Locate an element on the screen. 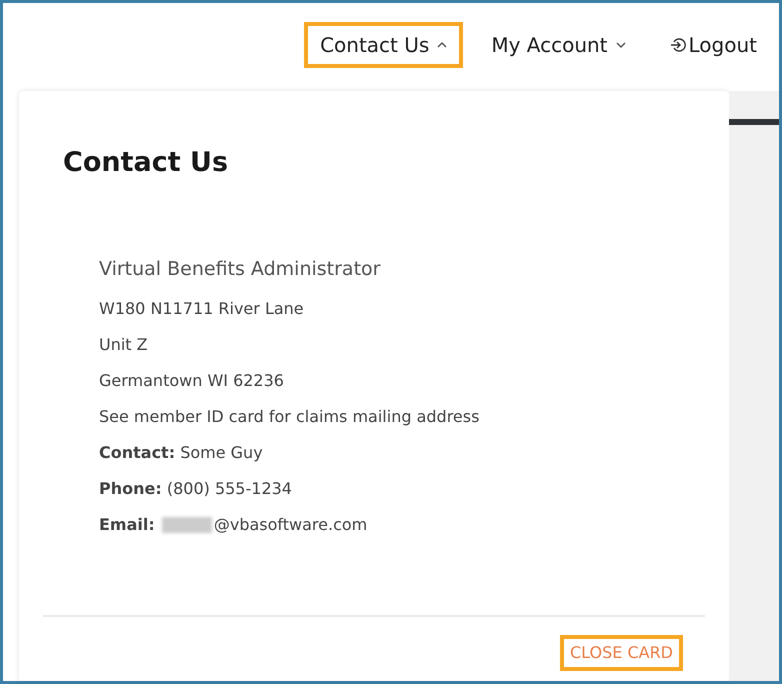 This screenshot has width=782, height=684. address-line: Phone: (800) 555-1234 is located at coordinates (196, 489).